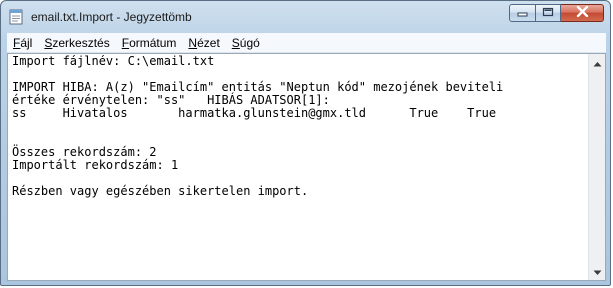 This screenshot has width=613, height=288. I want to click on text-line: Import fájlnév: C:\email.txt, so click(113, 61).